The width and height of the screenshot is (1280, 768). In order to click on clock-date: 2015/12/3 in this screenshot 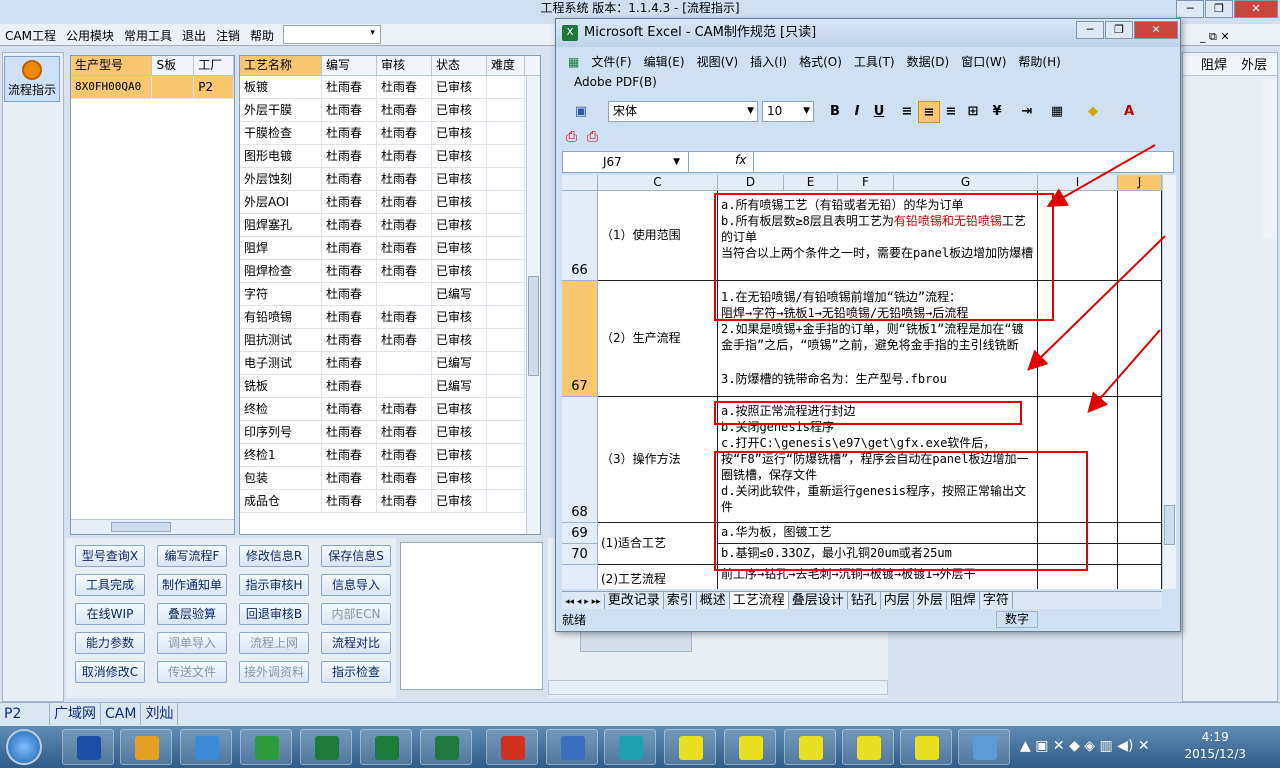, I will do `click(1215, 754)`.